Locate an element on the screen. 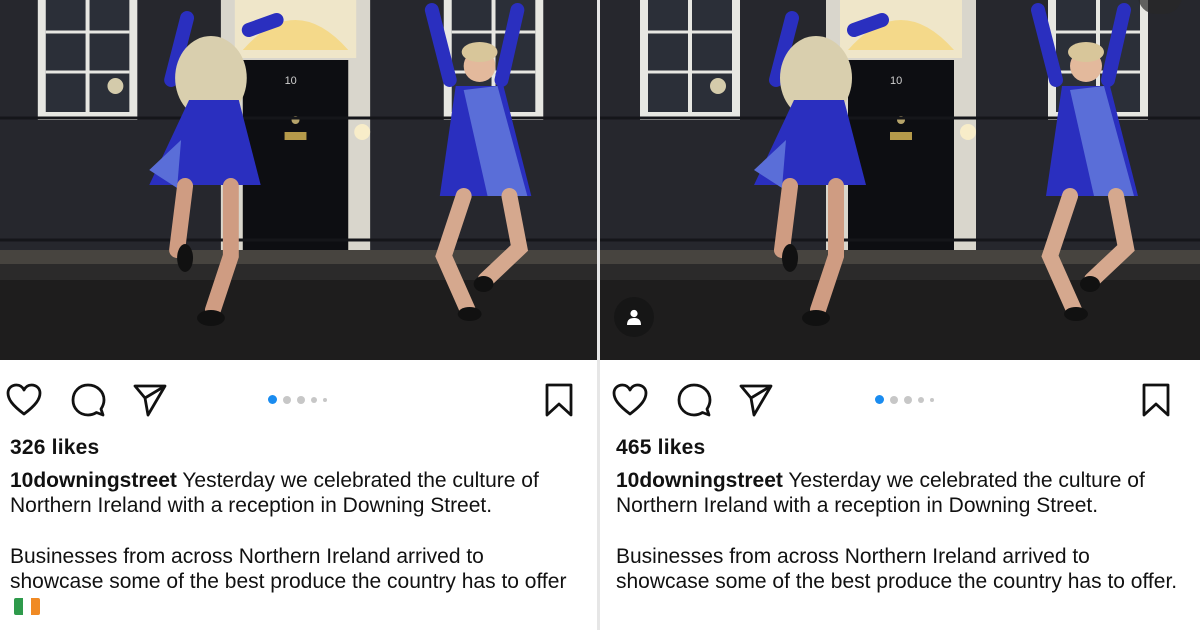 This screenshot has height=630, width=1200. tagged-people-button is located at coordinates (634, 317).